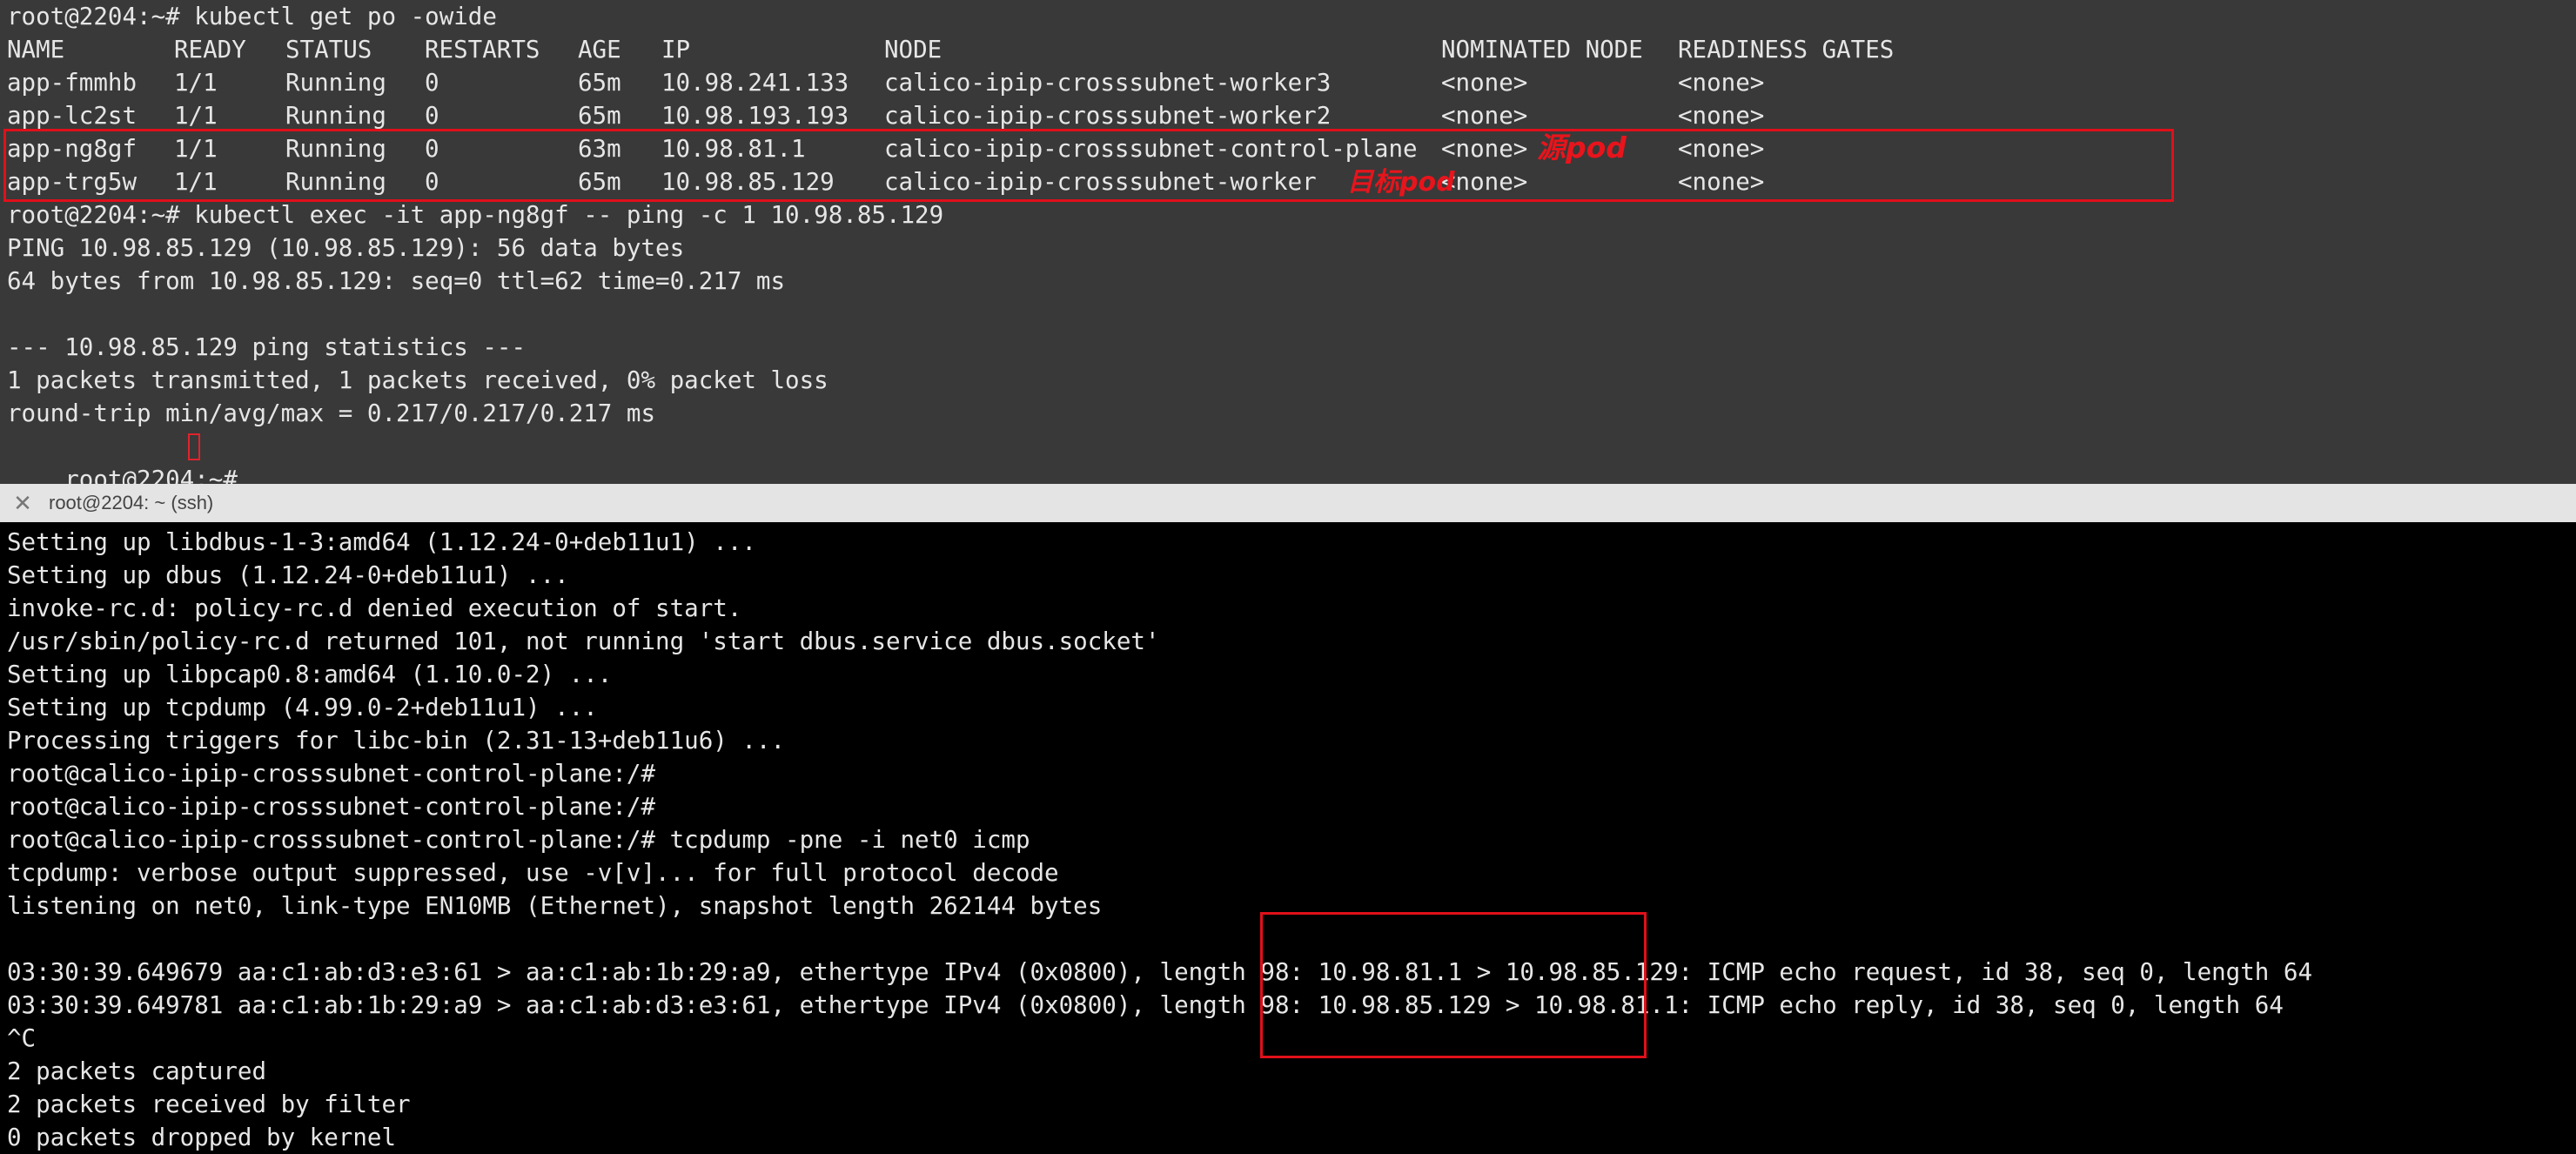 The image size is (2576, 1154). What do you see at coordinates (913, 50) in the screenshot?
I see `col-header-node: NODE` at bounding box center [913, 50].